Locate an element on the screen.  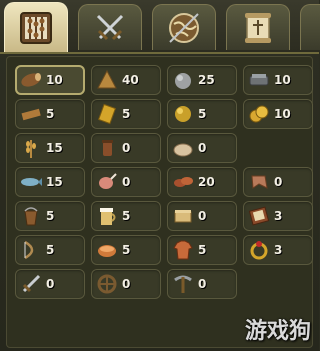
tab-globe is located at coordinates (184, 27).